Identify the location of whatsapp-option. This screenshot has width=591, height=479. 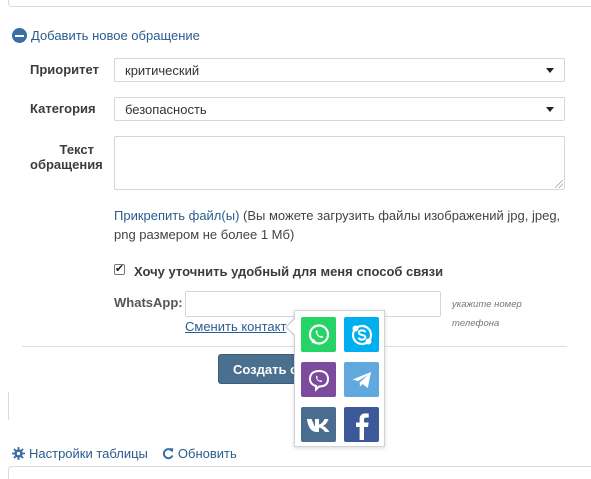
(318, 334).